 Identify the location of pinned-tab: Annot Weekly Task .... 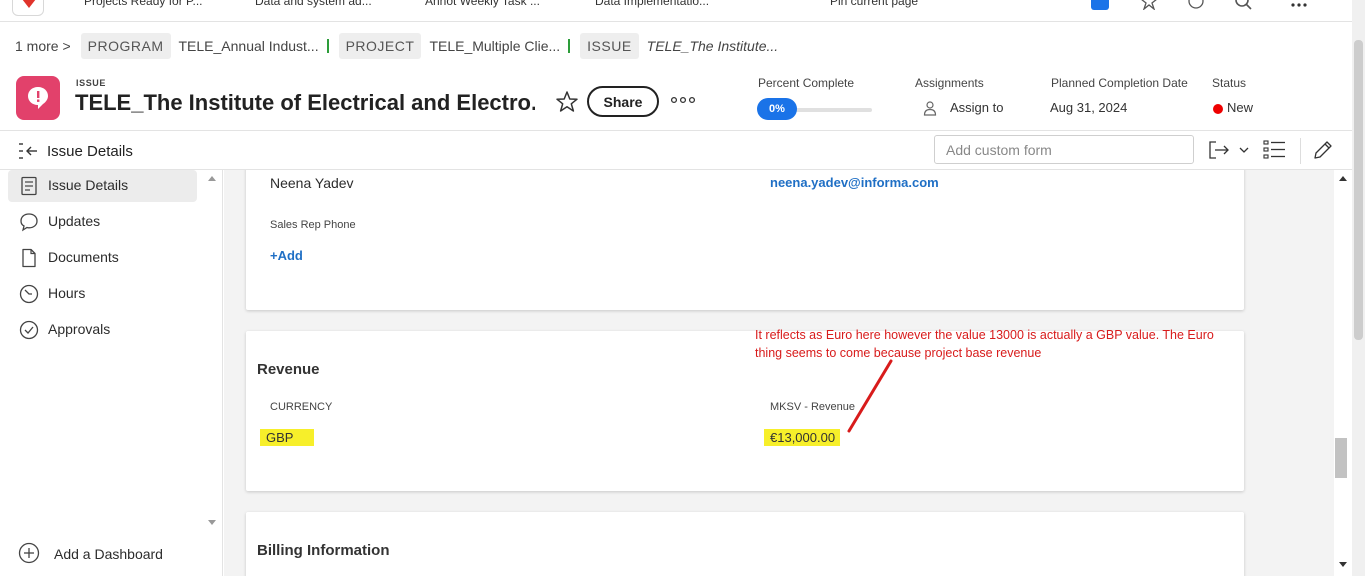
(482, 4).